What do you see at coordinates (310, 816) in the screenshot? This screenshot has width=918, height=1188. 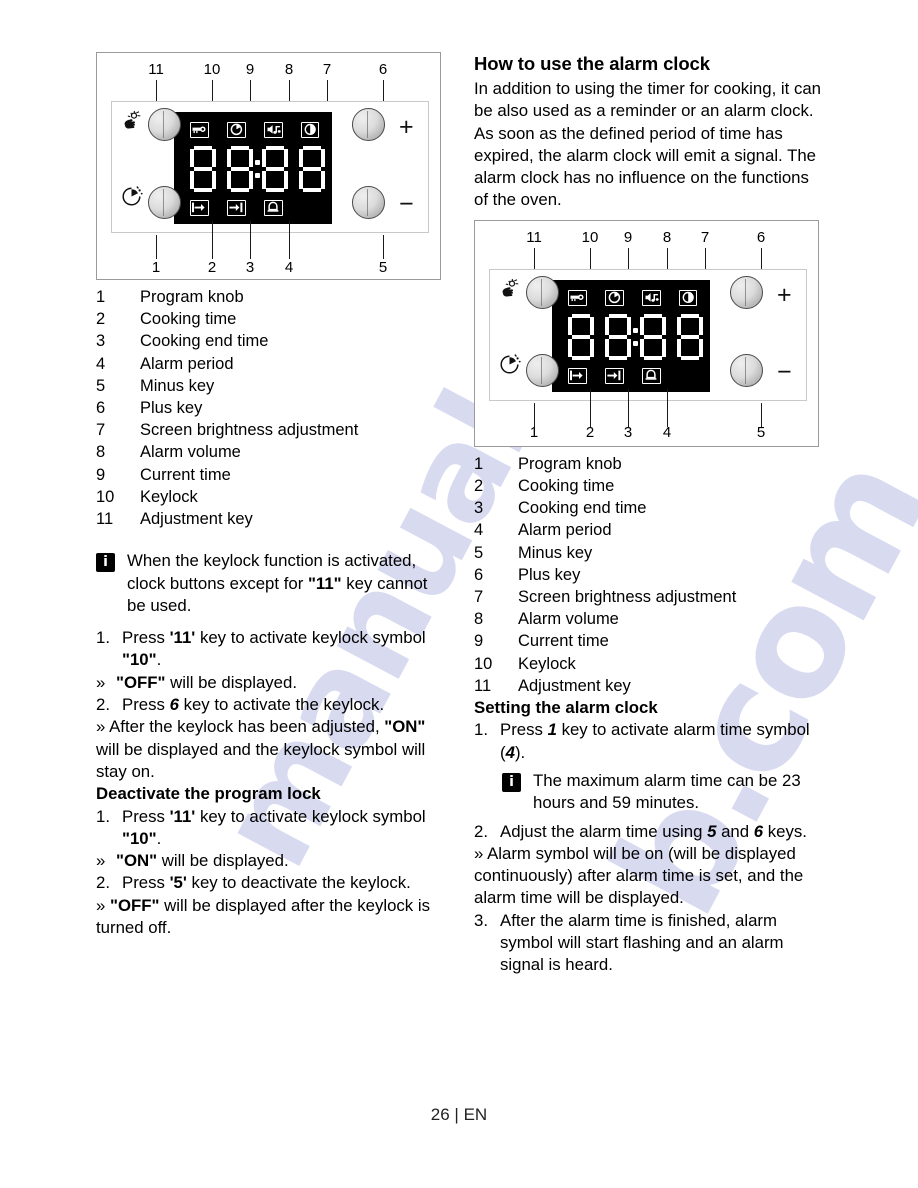 I see `step-text-mid: key to activate keylock symbol` at bounding box center [310, 816].